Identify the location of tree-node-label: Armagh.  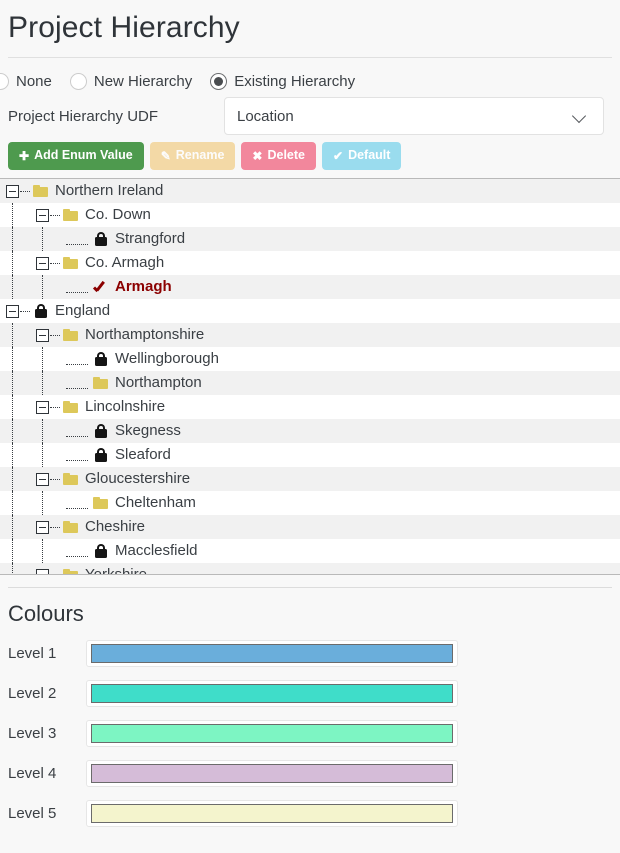
(143, 286).